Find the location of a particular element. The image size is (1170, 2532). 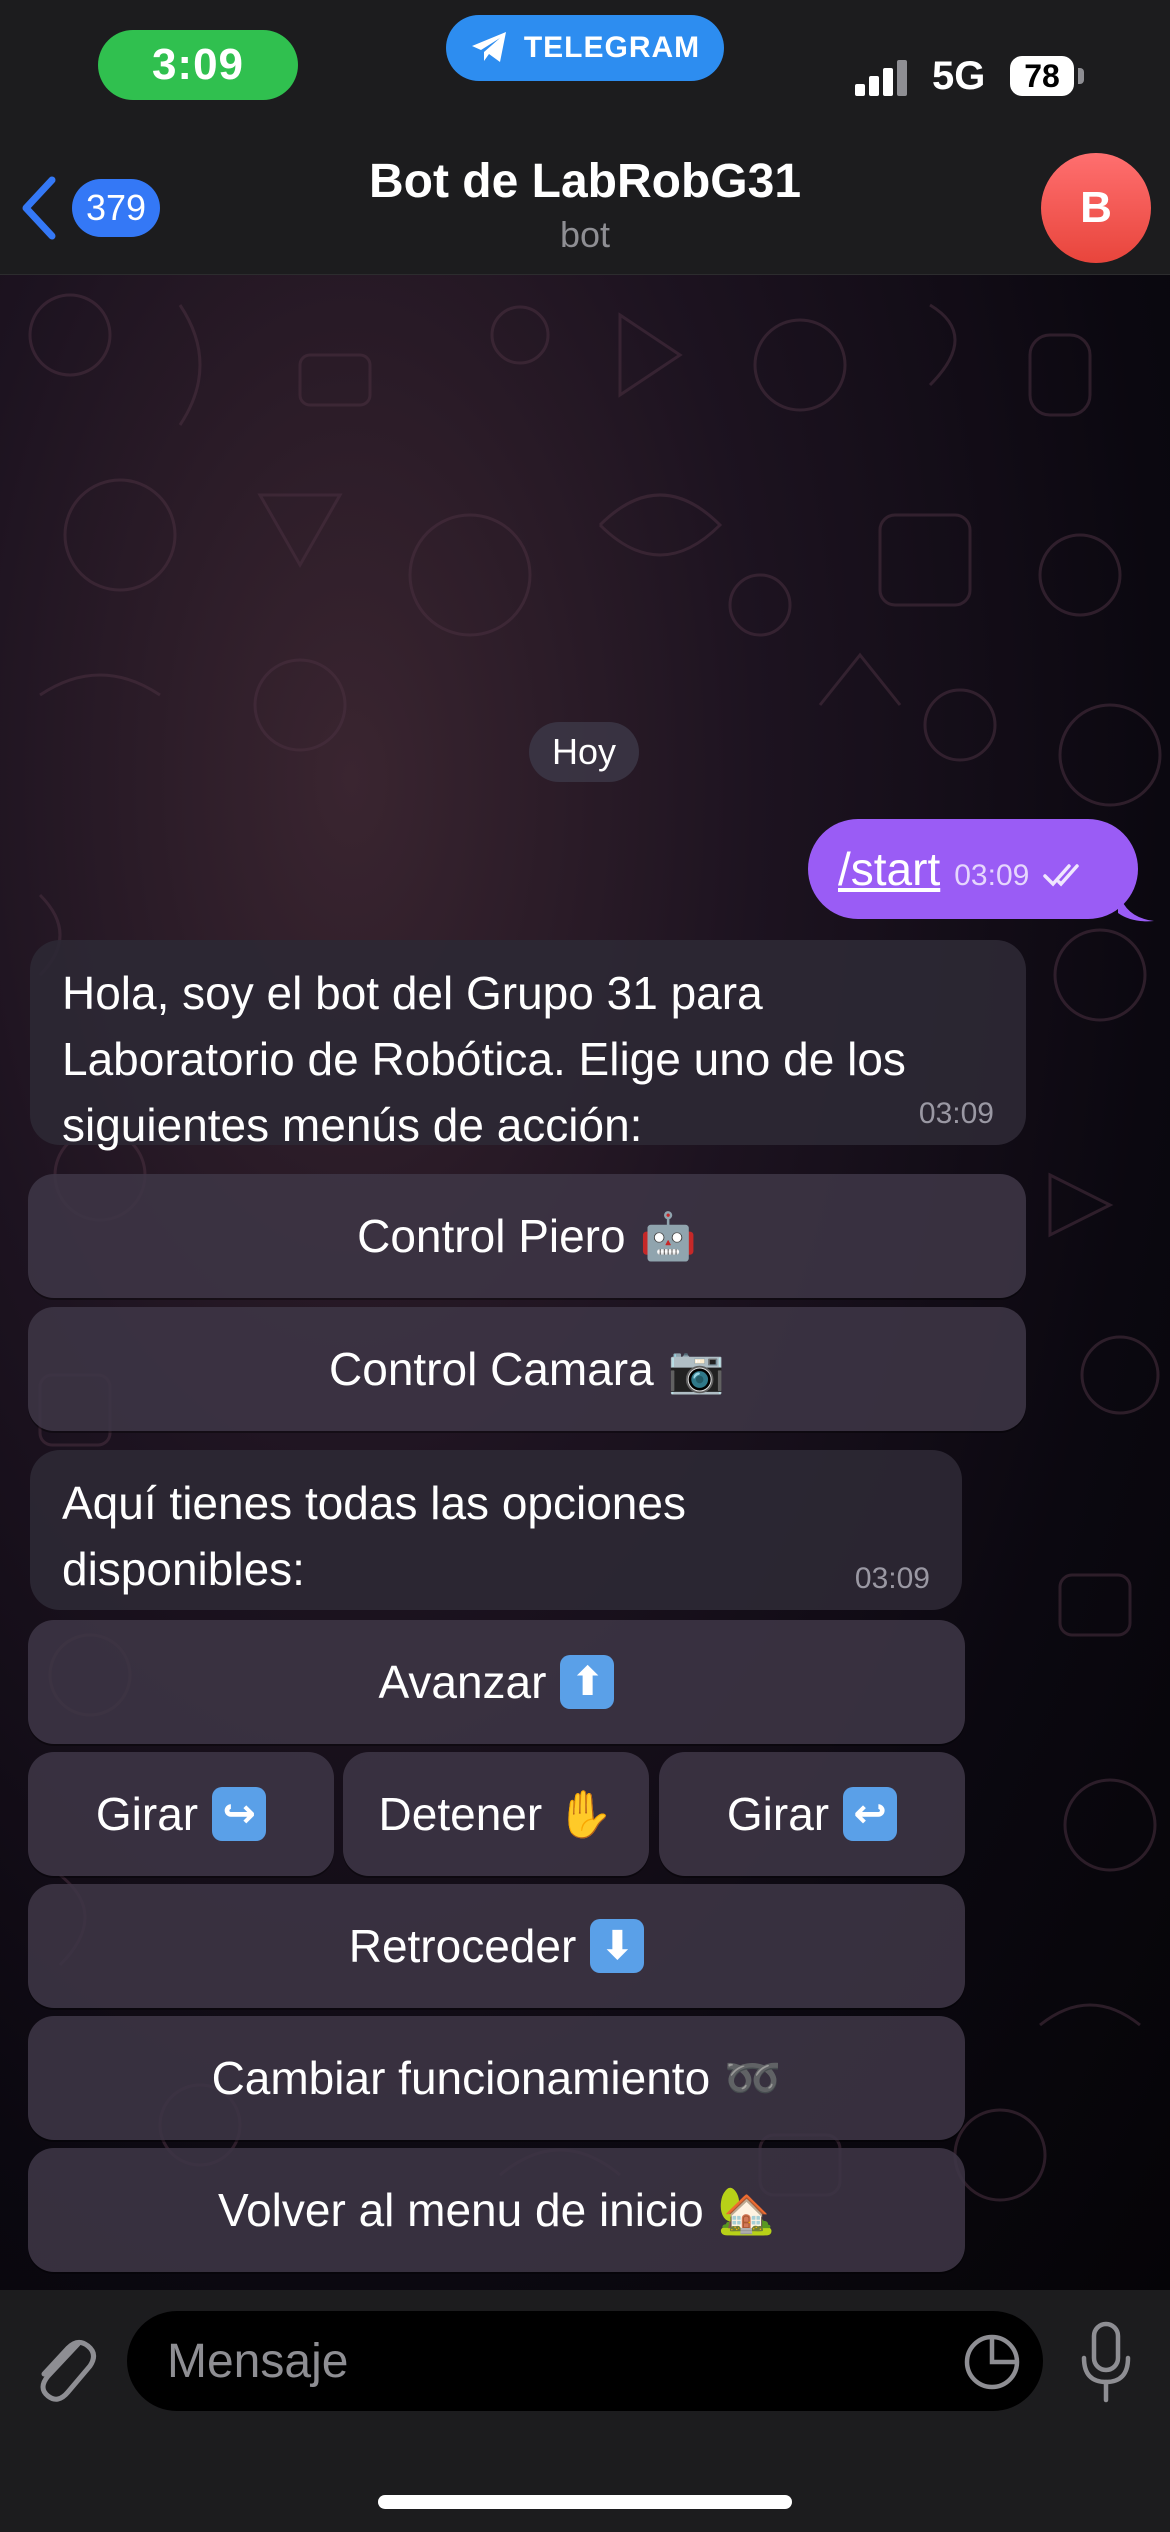

chat-header: 379 Bot de LabRobG31 bot B is located at coordinates (585, 207).